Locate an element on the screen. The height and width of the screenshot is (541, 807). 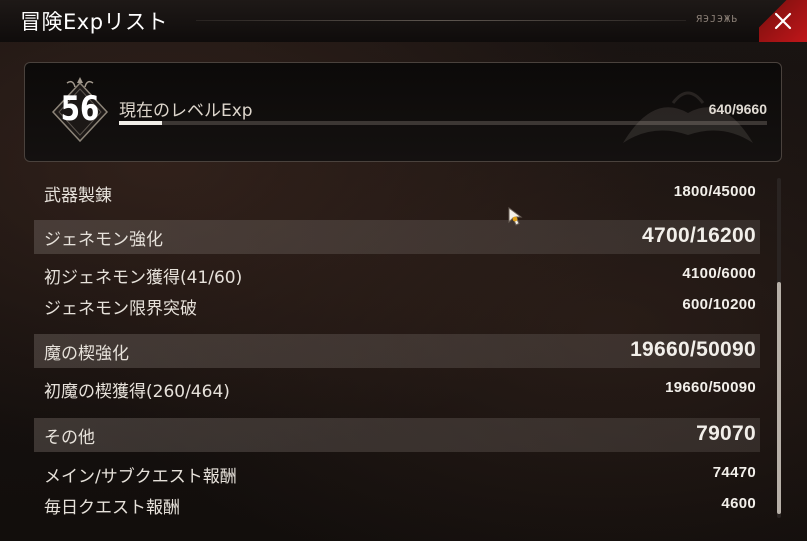
row-value: 4600 is located at coordinates (738, 503).